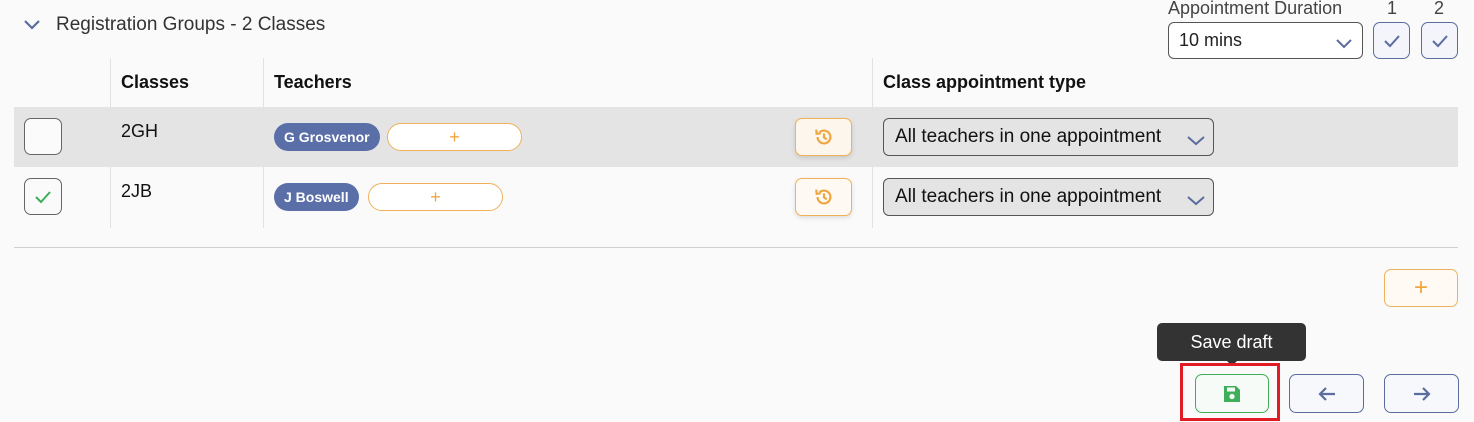 Image resolution: width=1474 pixels, height=422 pixels. I want to click on section-header: Registration Groups - 2 Classes, so click(173, 25).